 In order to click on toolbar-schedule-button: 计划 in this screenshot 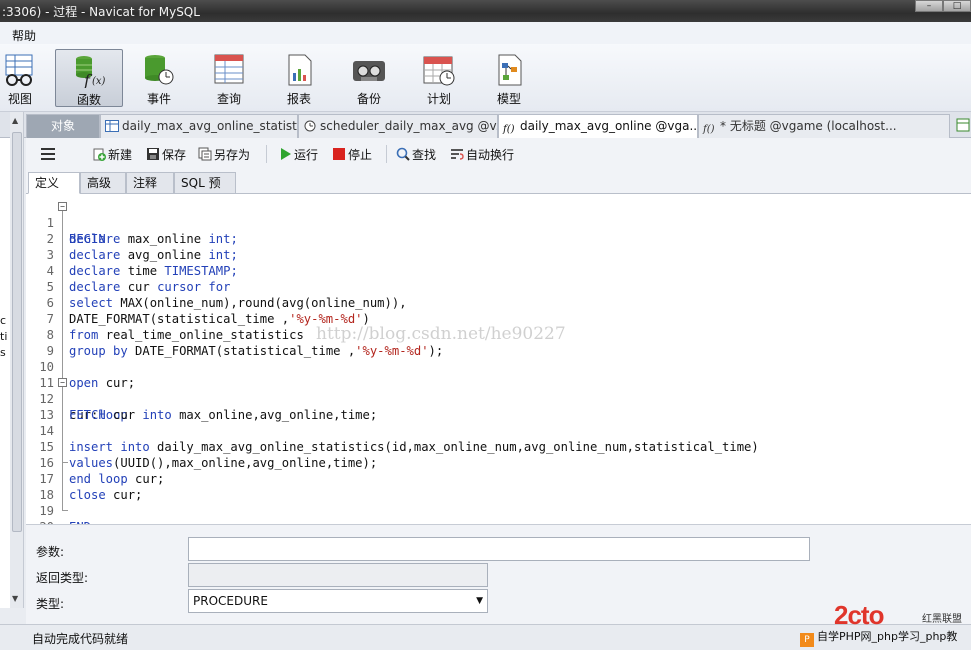, I will do `click(439, 78)`.